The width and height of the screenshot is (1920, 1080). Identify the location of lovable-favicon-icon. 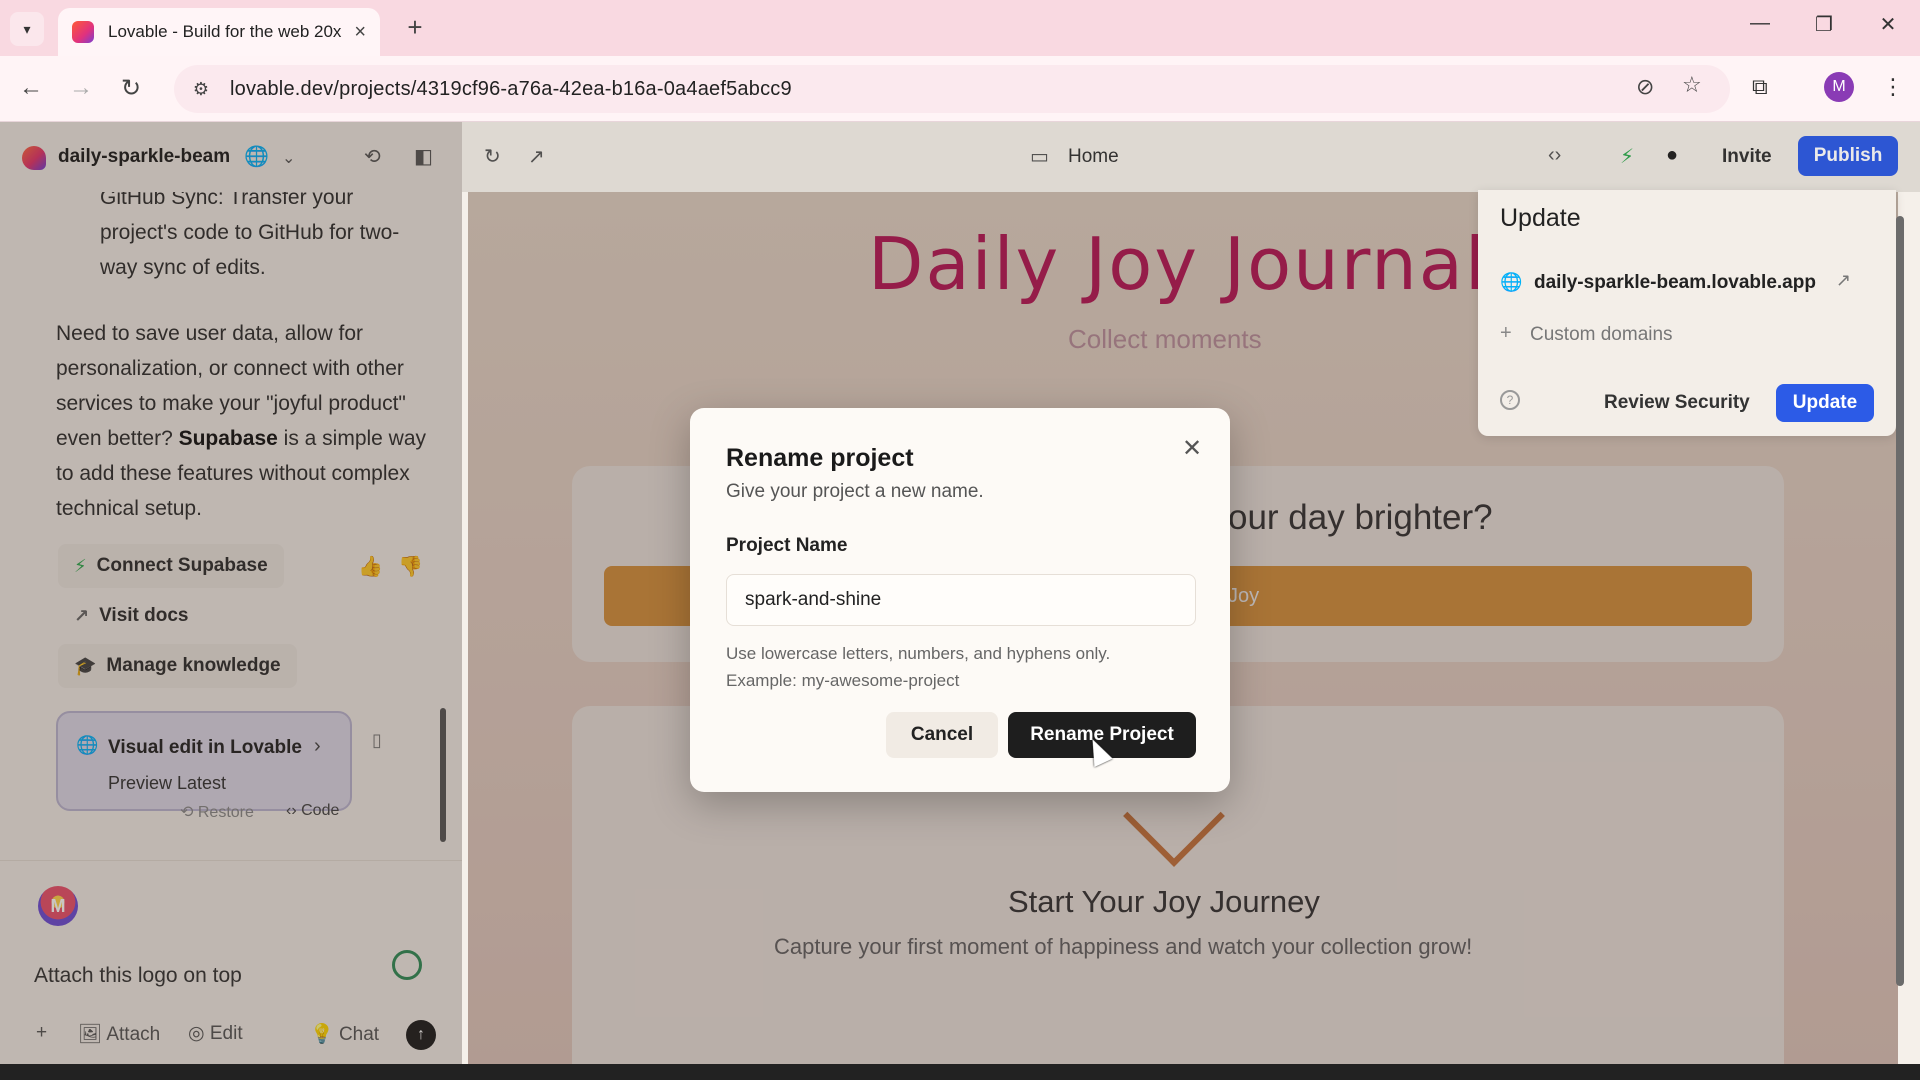
(83, 32).